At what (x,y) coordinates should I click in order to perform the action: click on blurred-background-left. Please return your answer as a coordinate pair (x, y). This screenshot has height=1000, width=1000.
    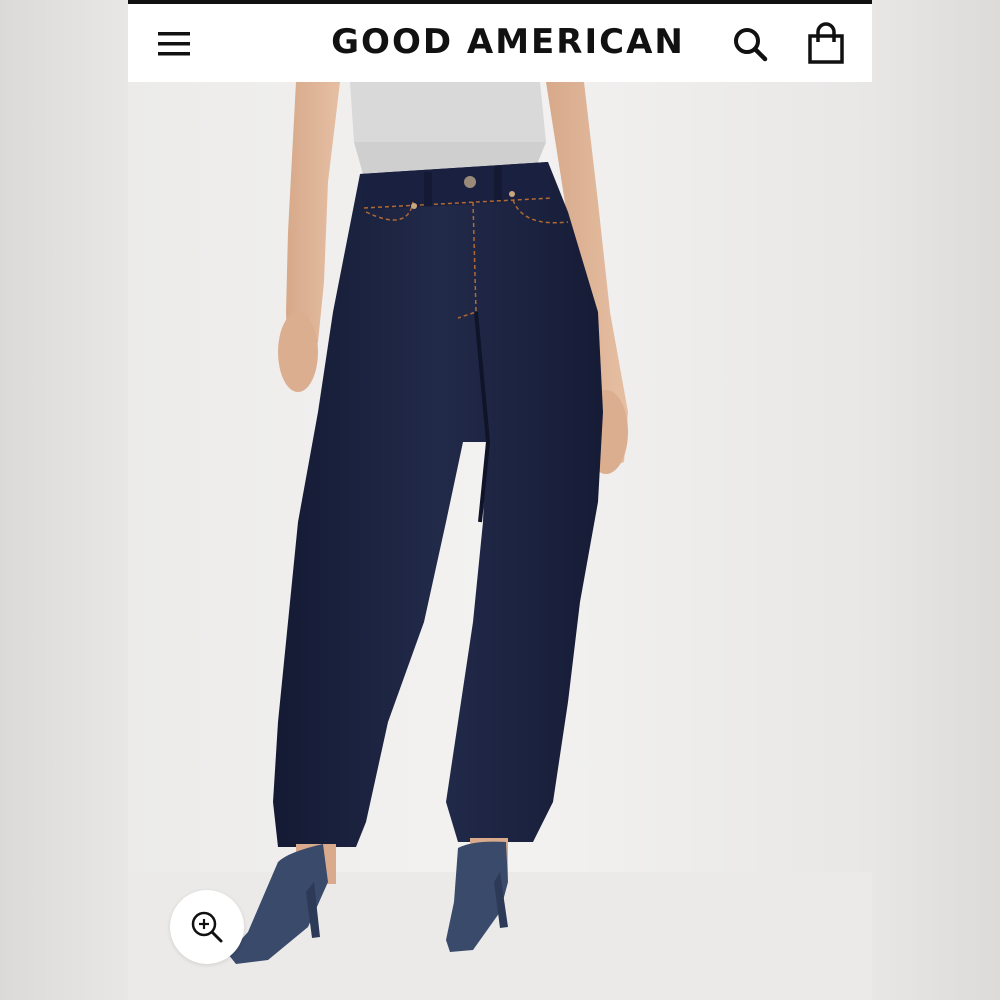
    Looking at the image, I should click on (64, 500).